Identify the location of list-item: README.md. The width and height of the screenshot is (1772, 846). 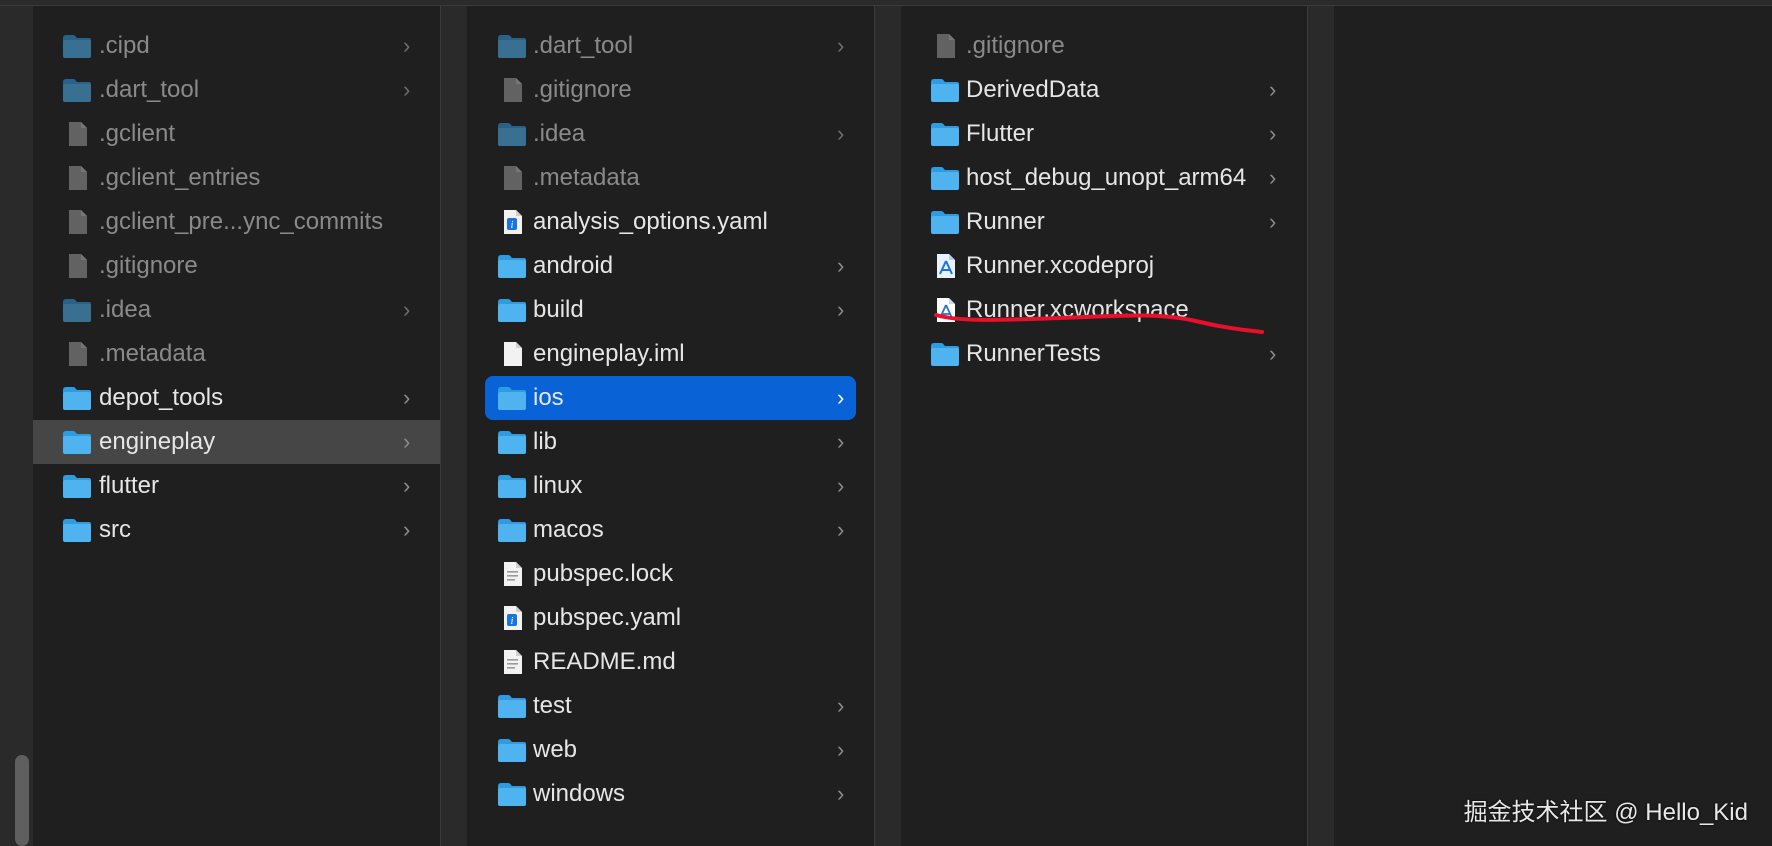
(670, 662).